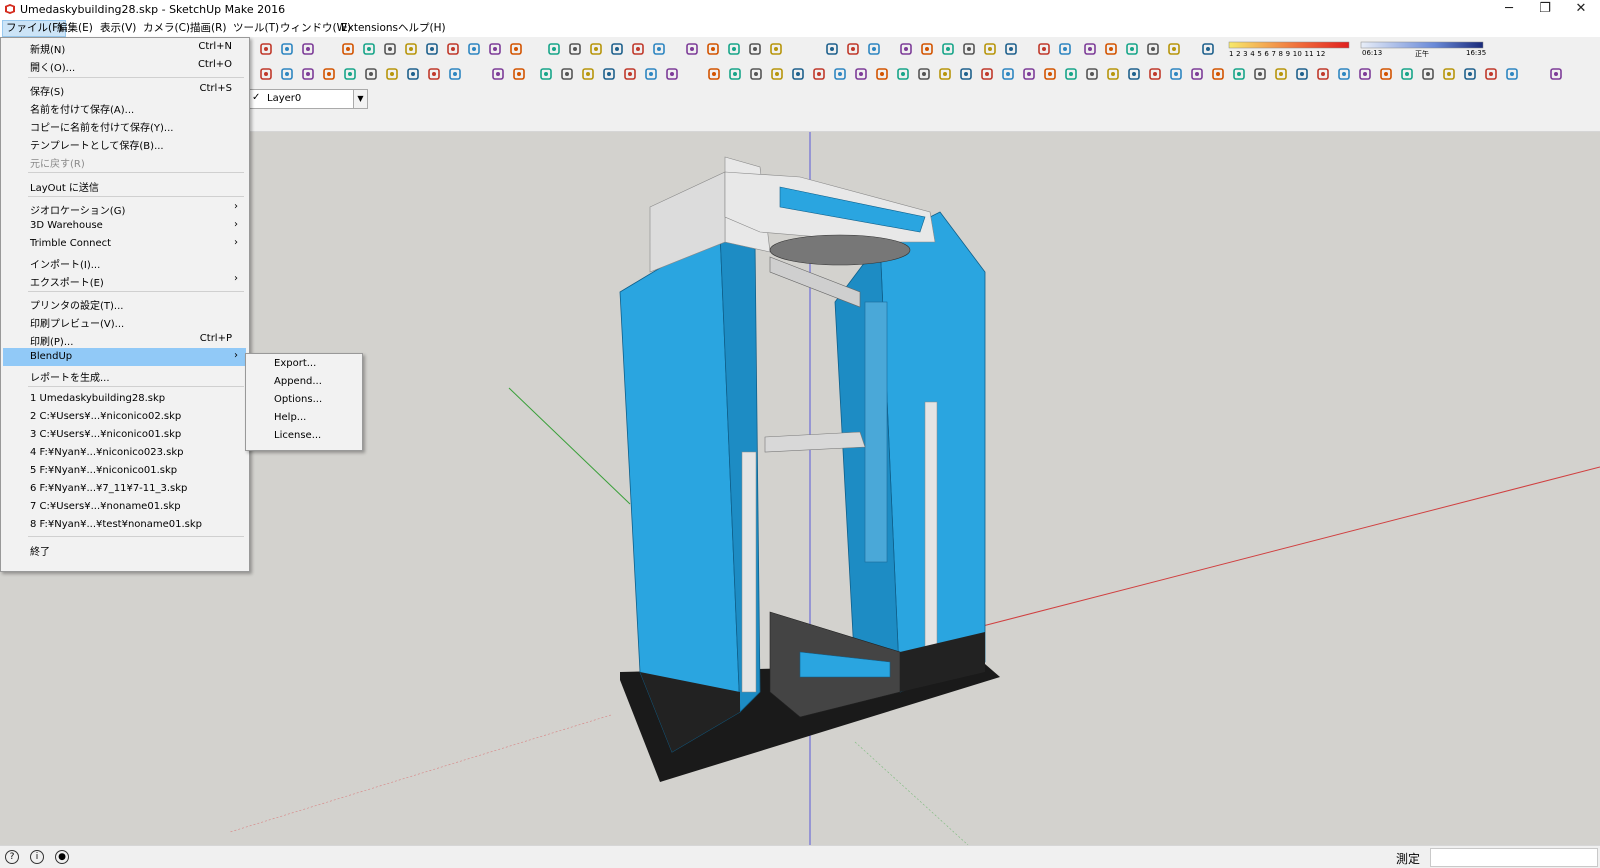 The image size is (1600, 868). I want to click on menu-item-geolocation: ジオロケーション(G) ›, so click(124, 208).